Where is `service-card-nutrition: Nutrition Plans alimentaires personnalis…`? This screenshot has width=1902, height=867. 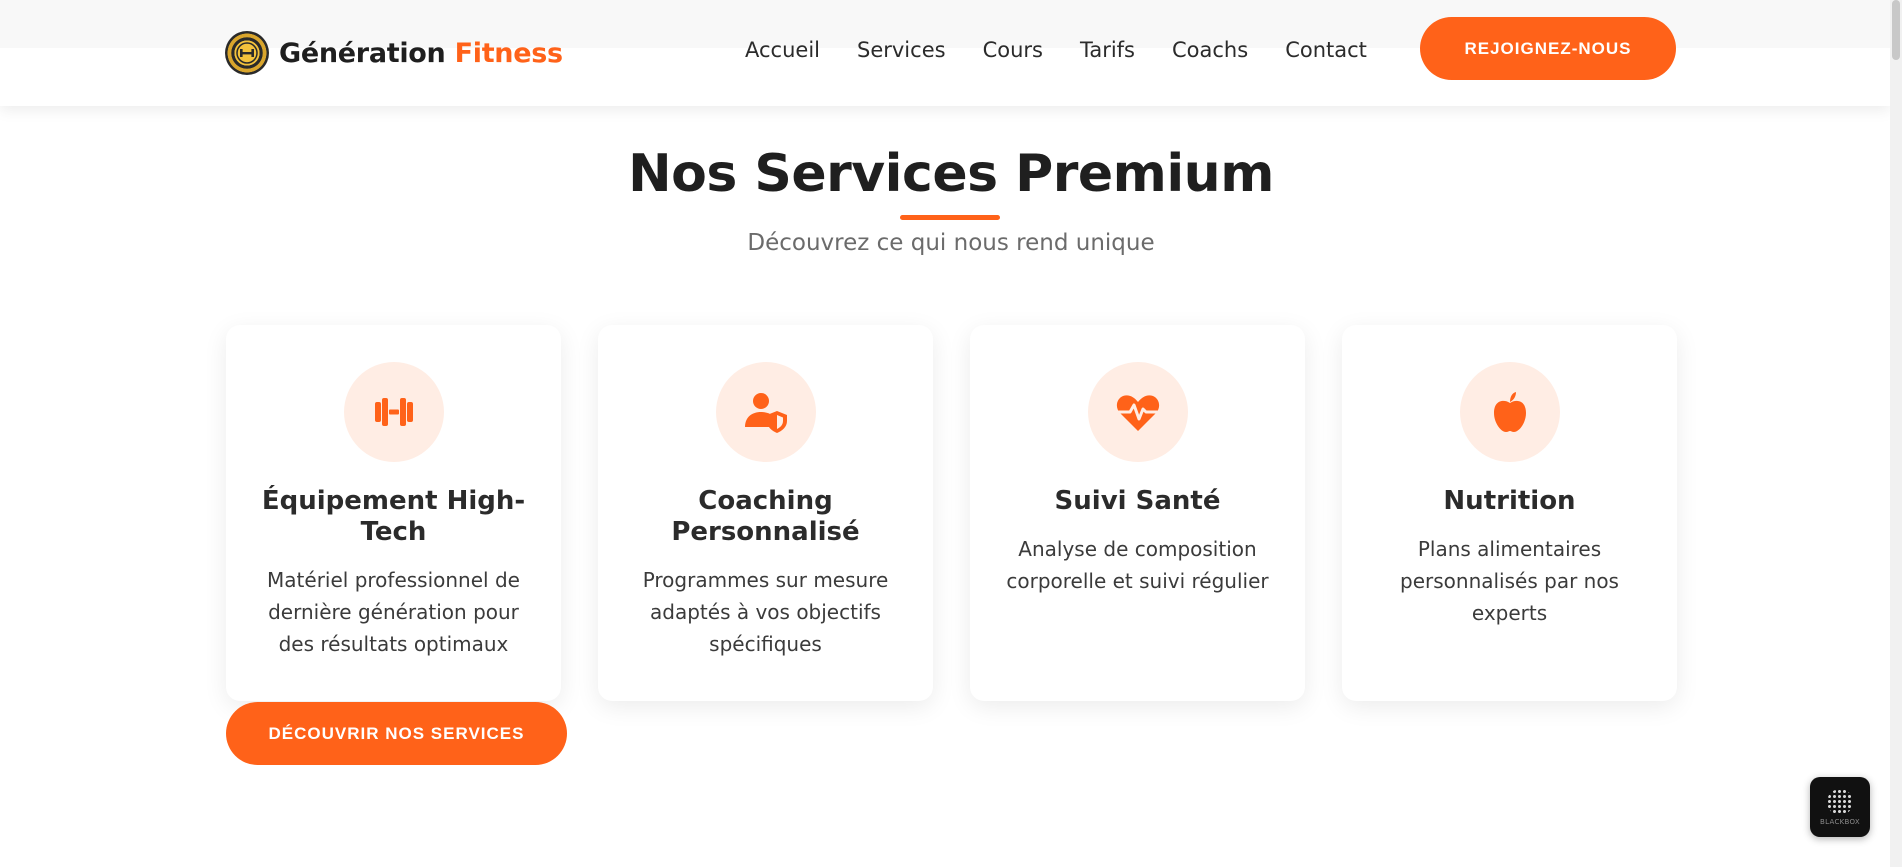 service-card-nutrition: Nutrition Plans alimentaires personnalis… is located at coordinates (1509, 513).